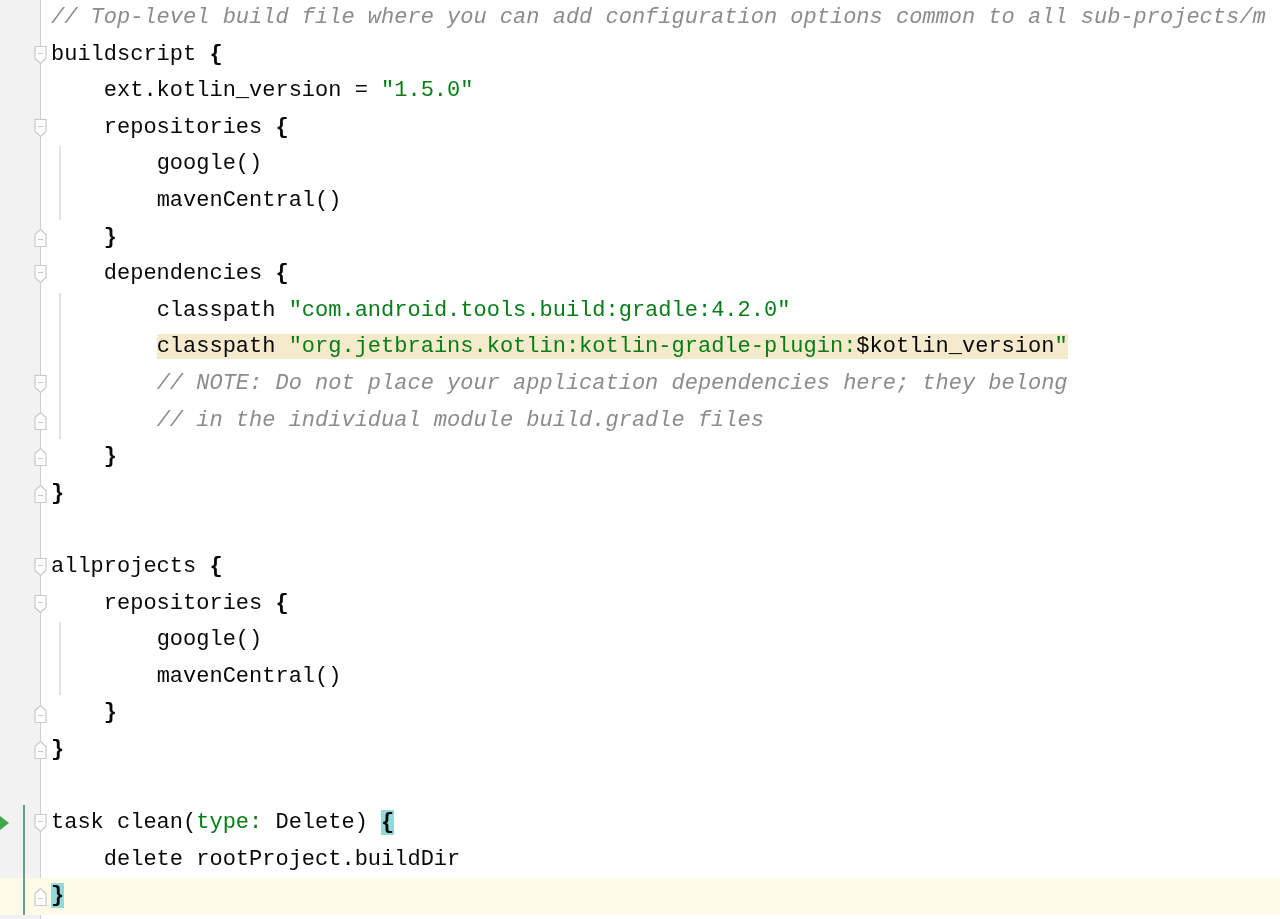  What do you see at coordinates (288, 91) in the screenshot?
I see `code-line: ext.kotlin_version = "1.5.0"` at bounding box center [288, 91].